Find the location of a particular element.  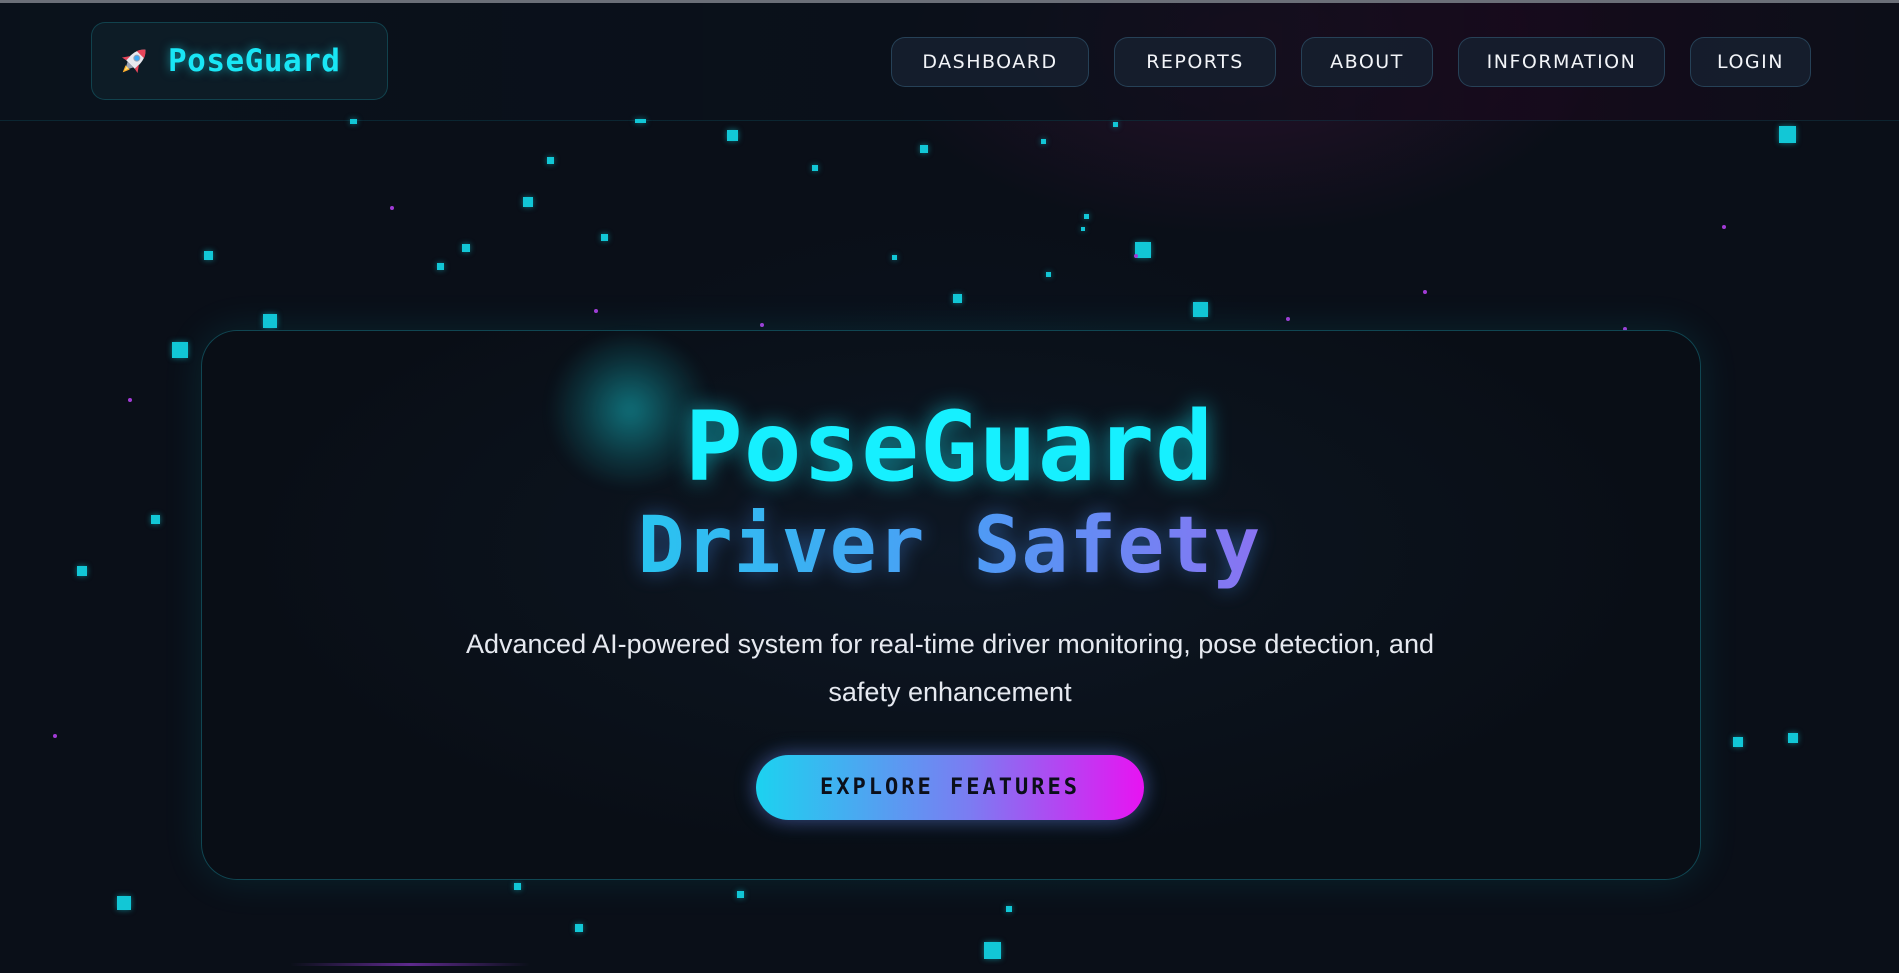

brand-logo: PoseGuard is located at coordinates (239, 61).